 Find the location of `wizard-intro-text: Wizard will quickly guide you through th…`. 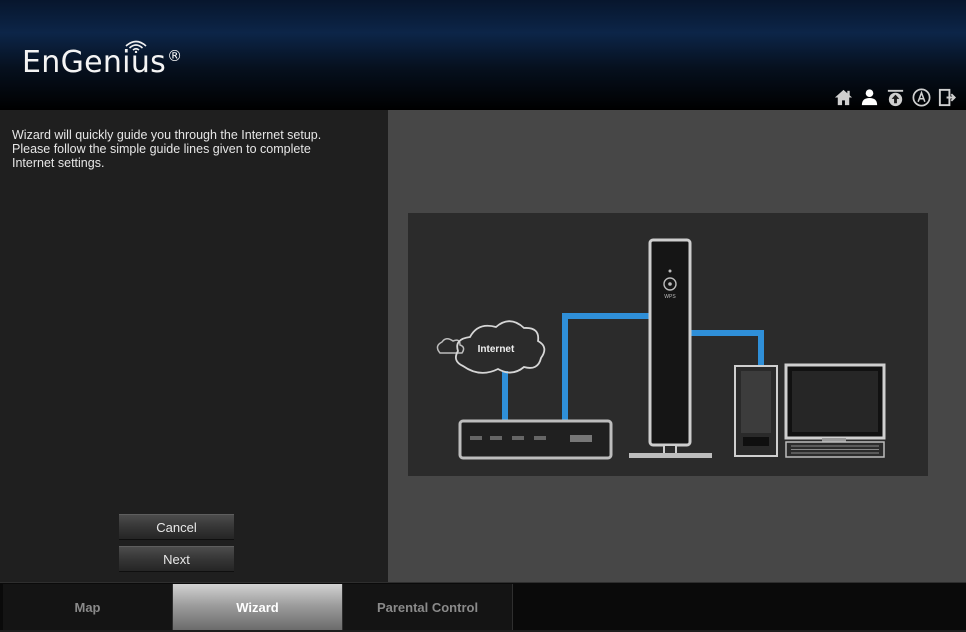

wizard-intro-text: Wizard will quickly guide you through th… is located at coordinates (196, 149).